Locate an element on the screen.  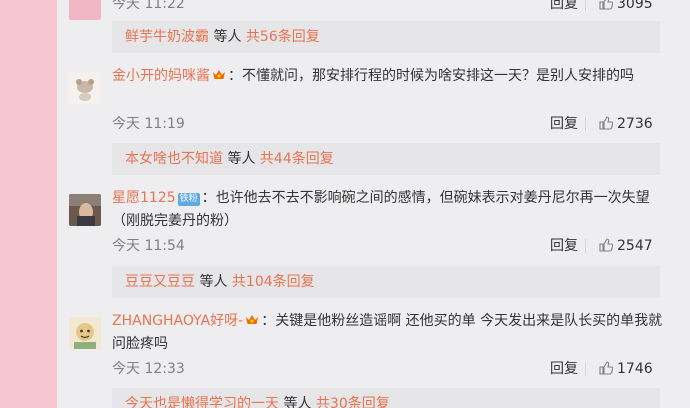
subreply-count-link: 共56条回复 is located at coordinates (283, 37).